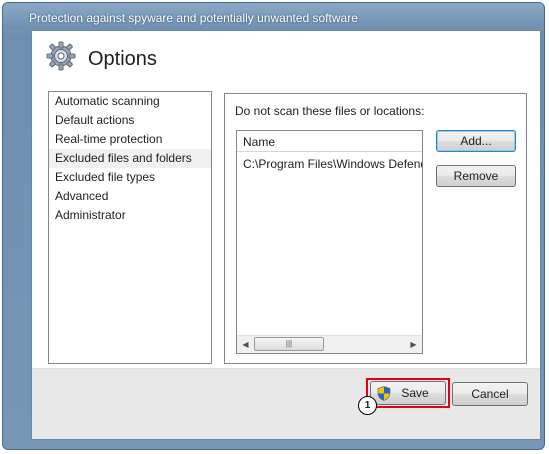 This screenshot has height=454, width=549. I want to click on column-header-name: Name, so click(329, 141).